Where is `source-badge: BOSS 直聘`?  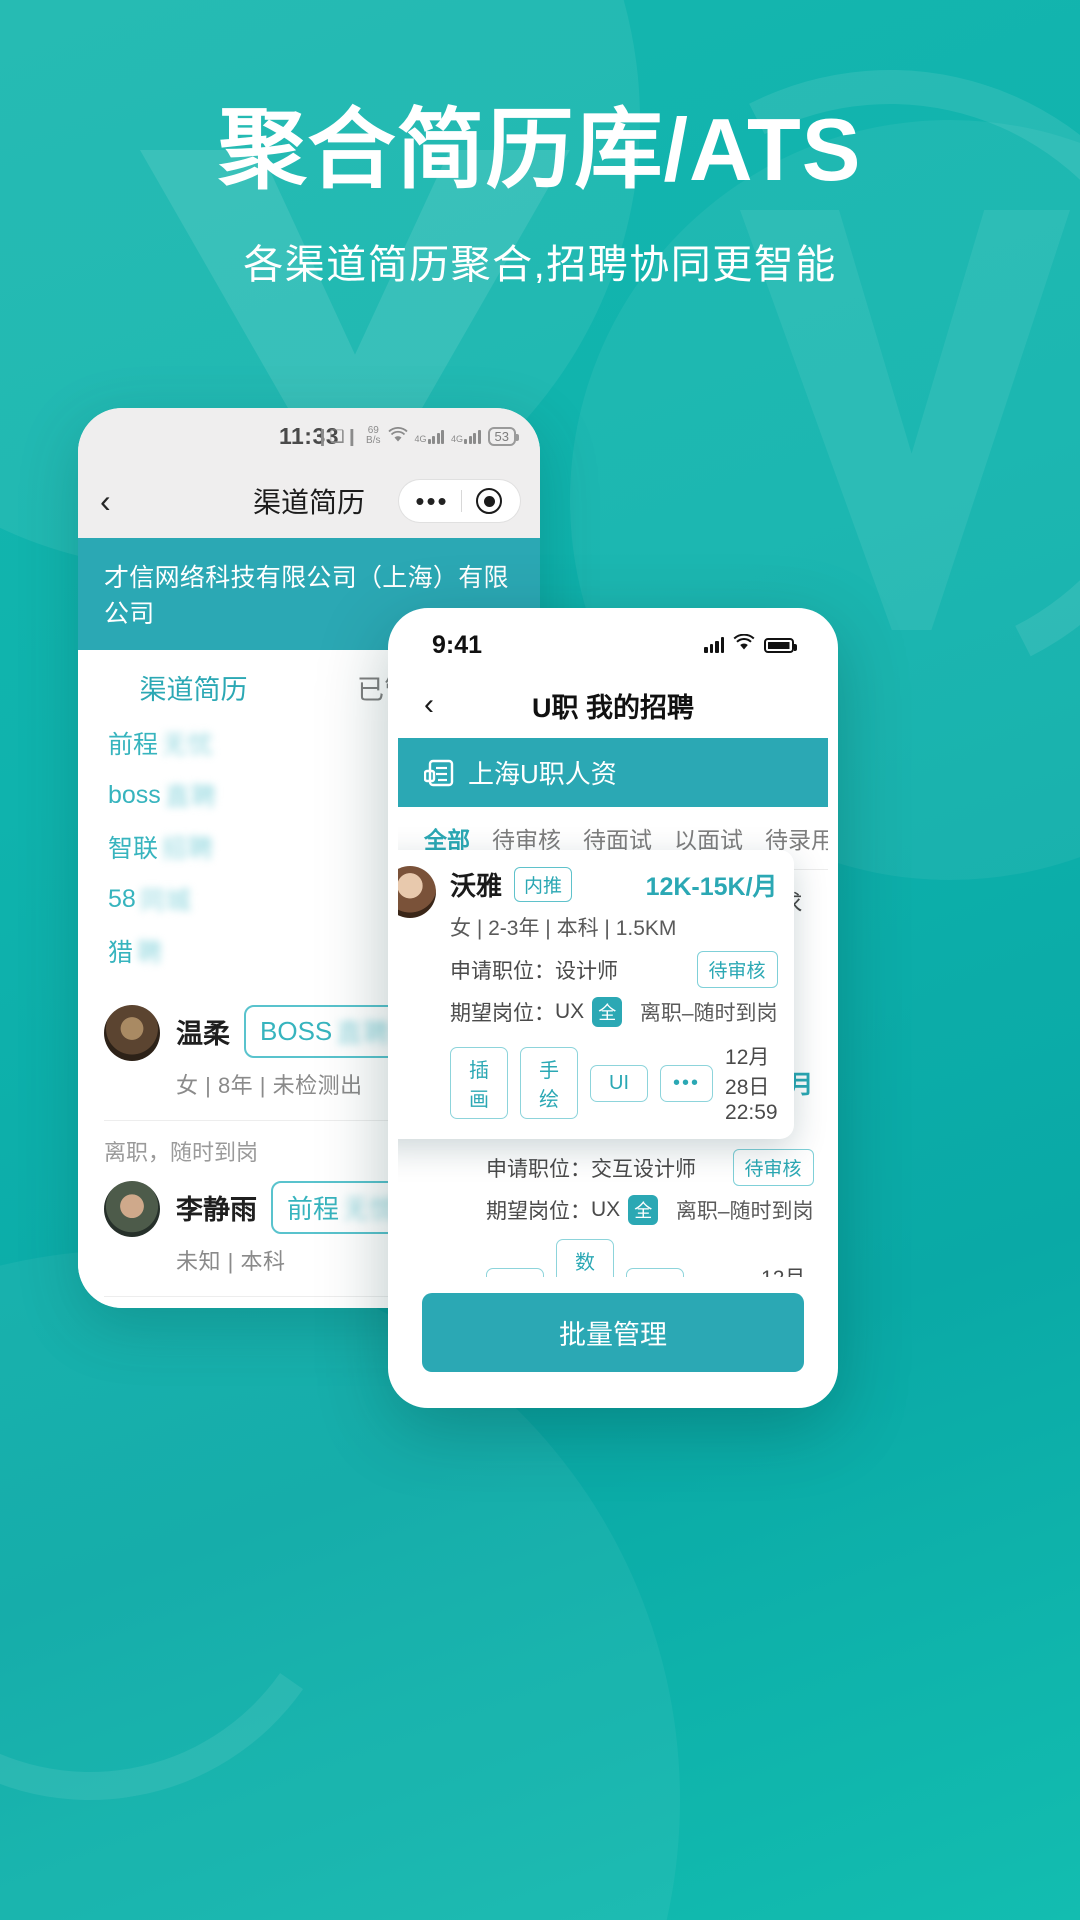 source-badge: BOSS 直聘 is located at coordinates (325, 1031).